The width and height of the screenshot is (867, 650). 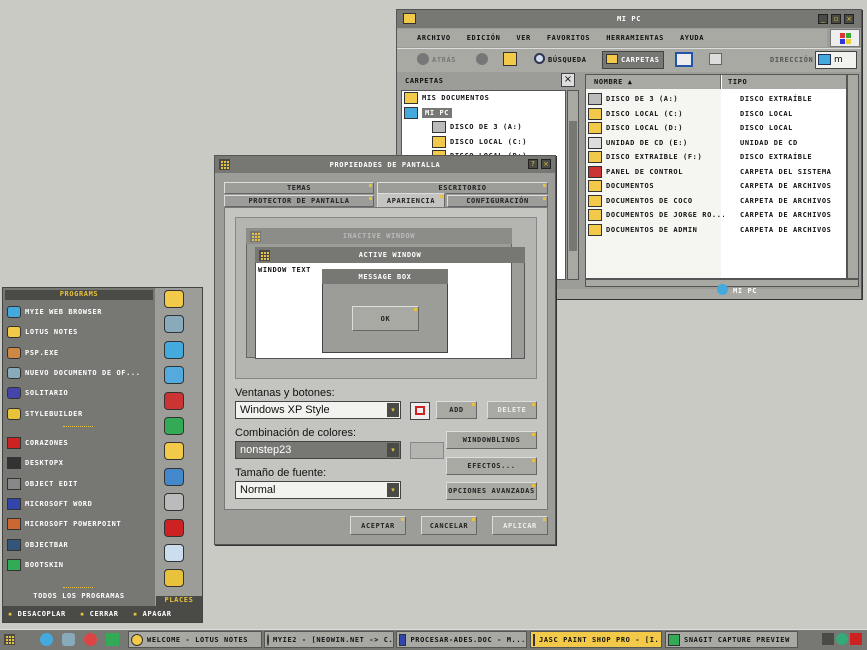 What do you see at coordinates (420, 411) in the screenshot?
I see `edit-style-icon` at bounding box center [420, 411].